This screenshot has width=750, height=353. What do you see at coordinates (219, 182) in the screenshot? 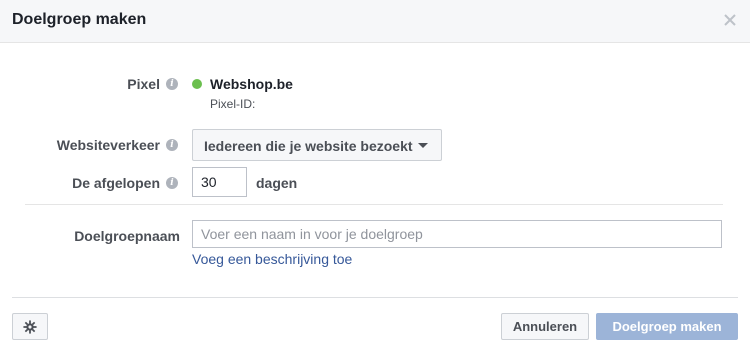
I see `days-input` at bounding box center [219, 182].